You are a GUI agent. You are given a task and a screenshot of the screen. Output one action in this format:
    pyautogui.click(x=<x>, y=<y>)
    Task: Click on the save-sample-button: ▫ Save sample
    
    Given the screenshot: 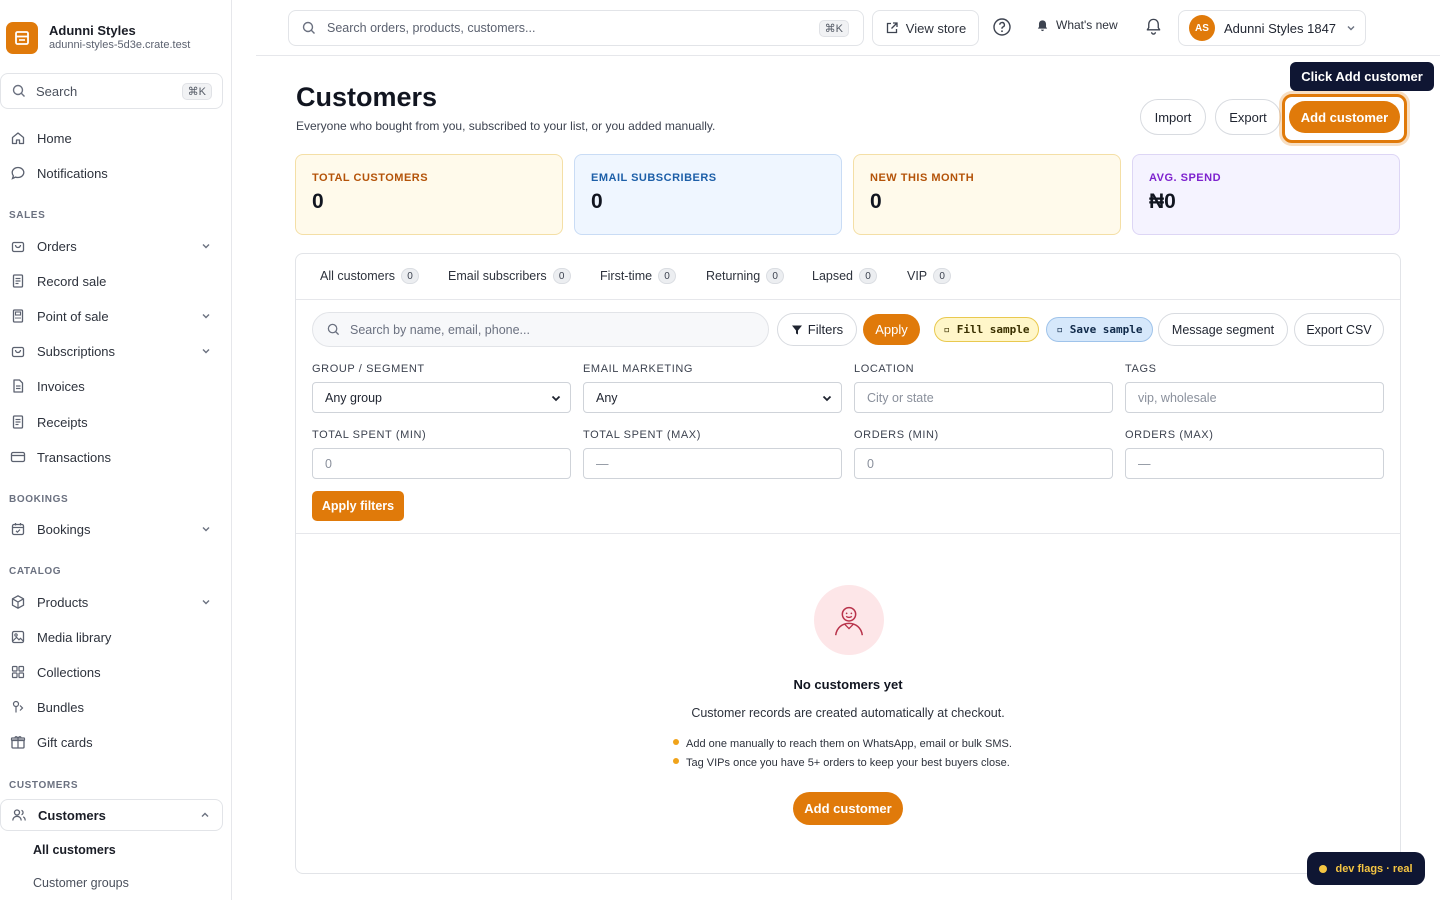 What is the action you would take?
    pyautogui.click(x=1099, y=329)
    